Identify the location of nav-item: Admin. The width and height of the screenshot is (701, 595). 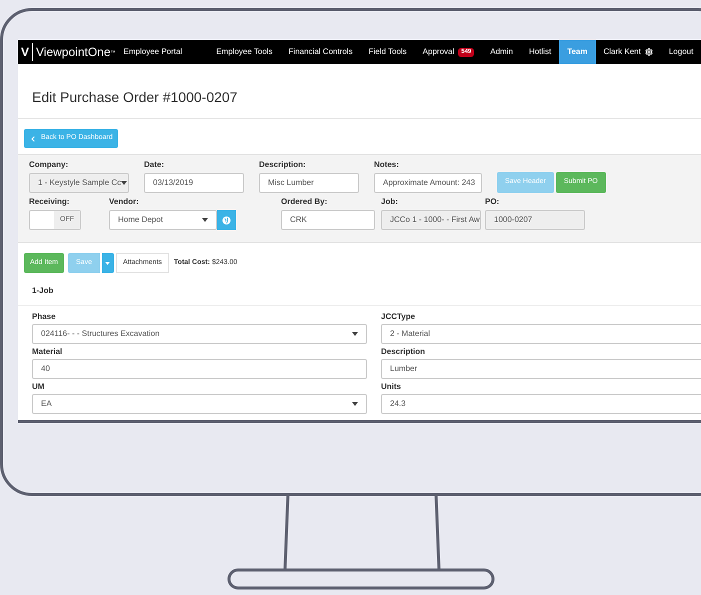
(501, 52).